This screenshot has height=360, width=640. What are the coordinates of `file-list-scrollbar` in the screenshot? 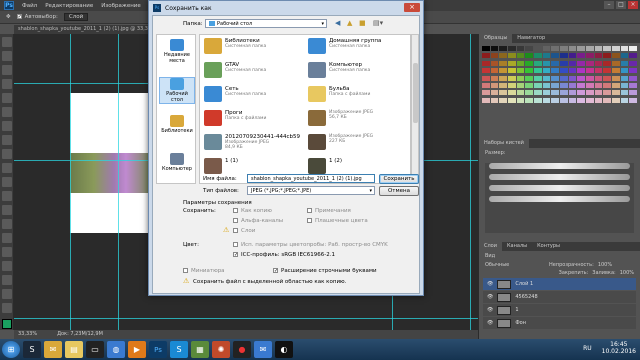 It's located at (415, 109).